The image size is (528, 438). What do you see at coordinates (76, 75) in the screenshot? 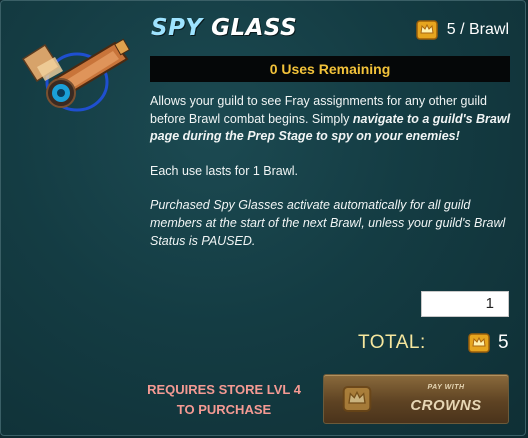
I see `spyglass-icon` at bounding box center [76, 75].